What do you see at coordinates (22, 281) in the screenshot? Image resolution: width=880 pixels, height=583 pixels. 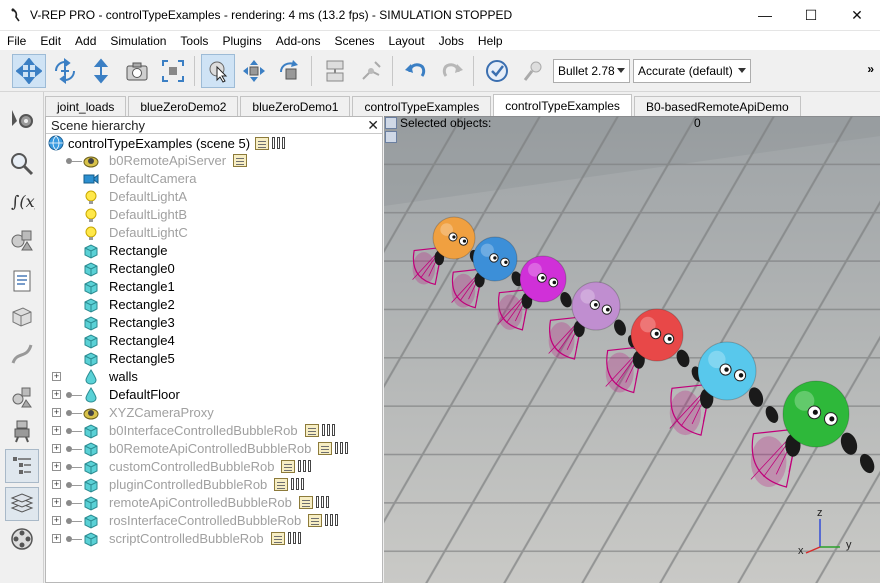 I see `scripts-icon` at bounding box center [22, 281].